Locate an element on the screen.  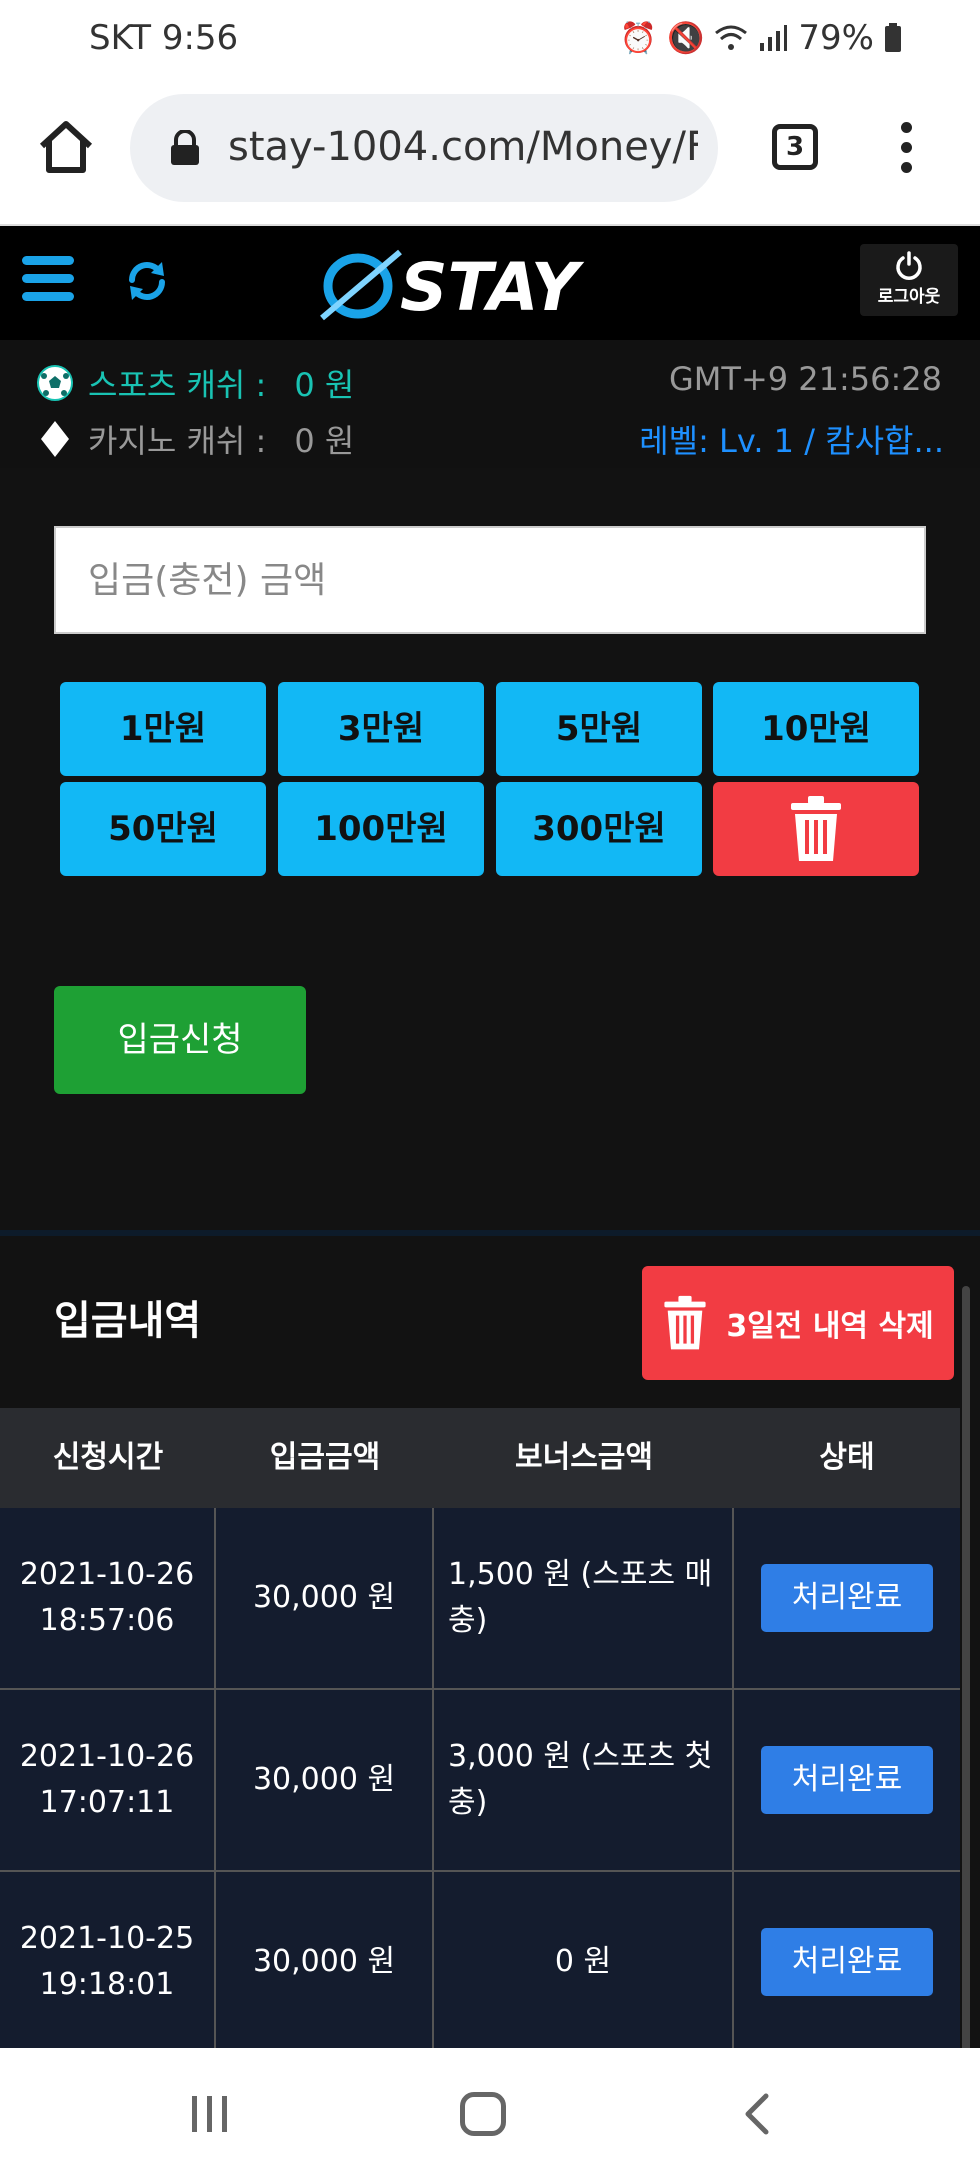
carrier-time: SKT 9:56 is located at coordinates (164, 38).